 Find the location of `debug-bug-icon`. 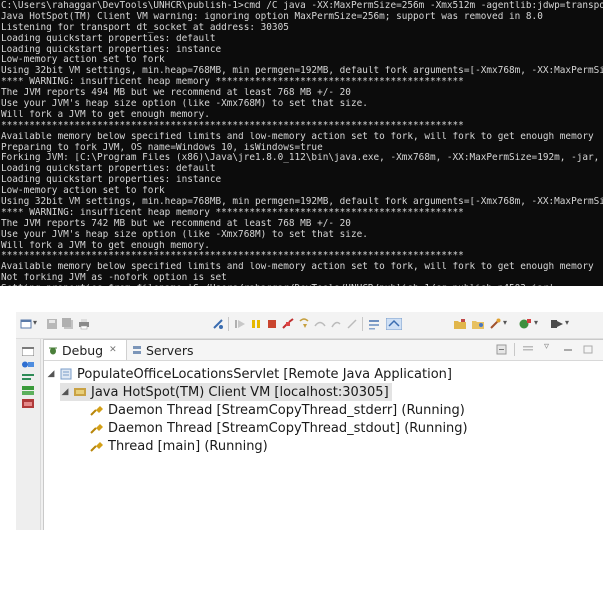

debug-bug-icon is located at coordinates (53, 351).